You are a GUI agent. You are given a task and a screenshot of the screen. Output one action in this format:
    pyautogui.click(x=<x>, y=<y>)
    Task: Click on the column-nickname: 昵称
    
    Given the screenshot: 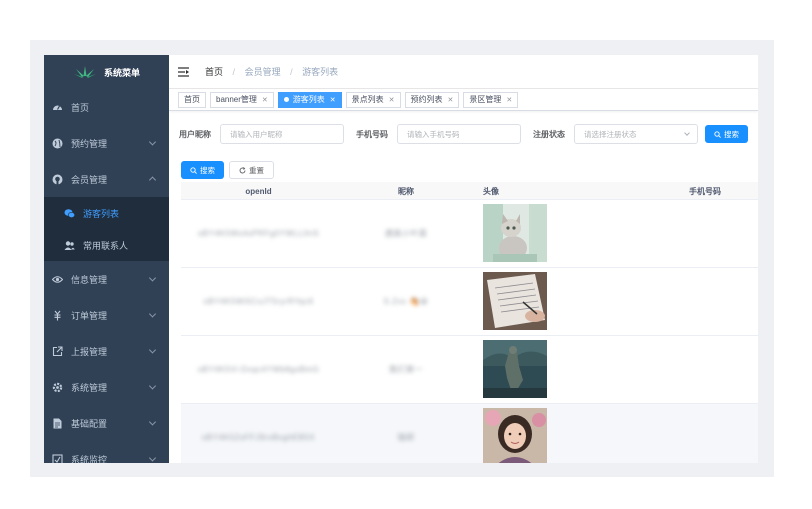 What is the action you would take?
    pyautogui.click(x=406, y=191)
    